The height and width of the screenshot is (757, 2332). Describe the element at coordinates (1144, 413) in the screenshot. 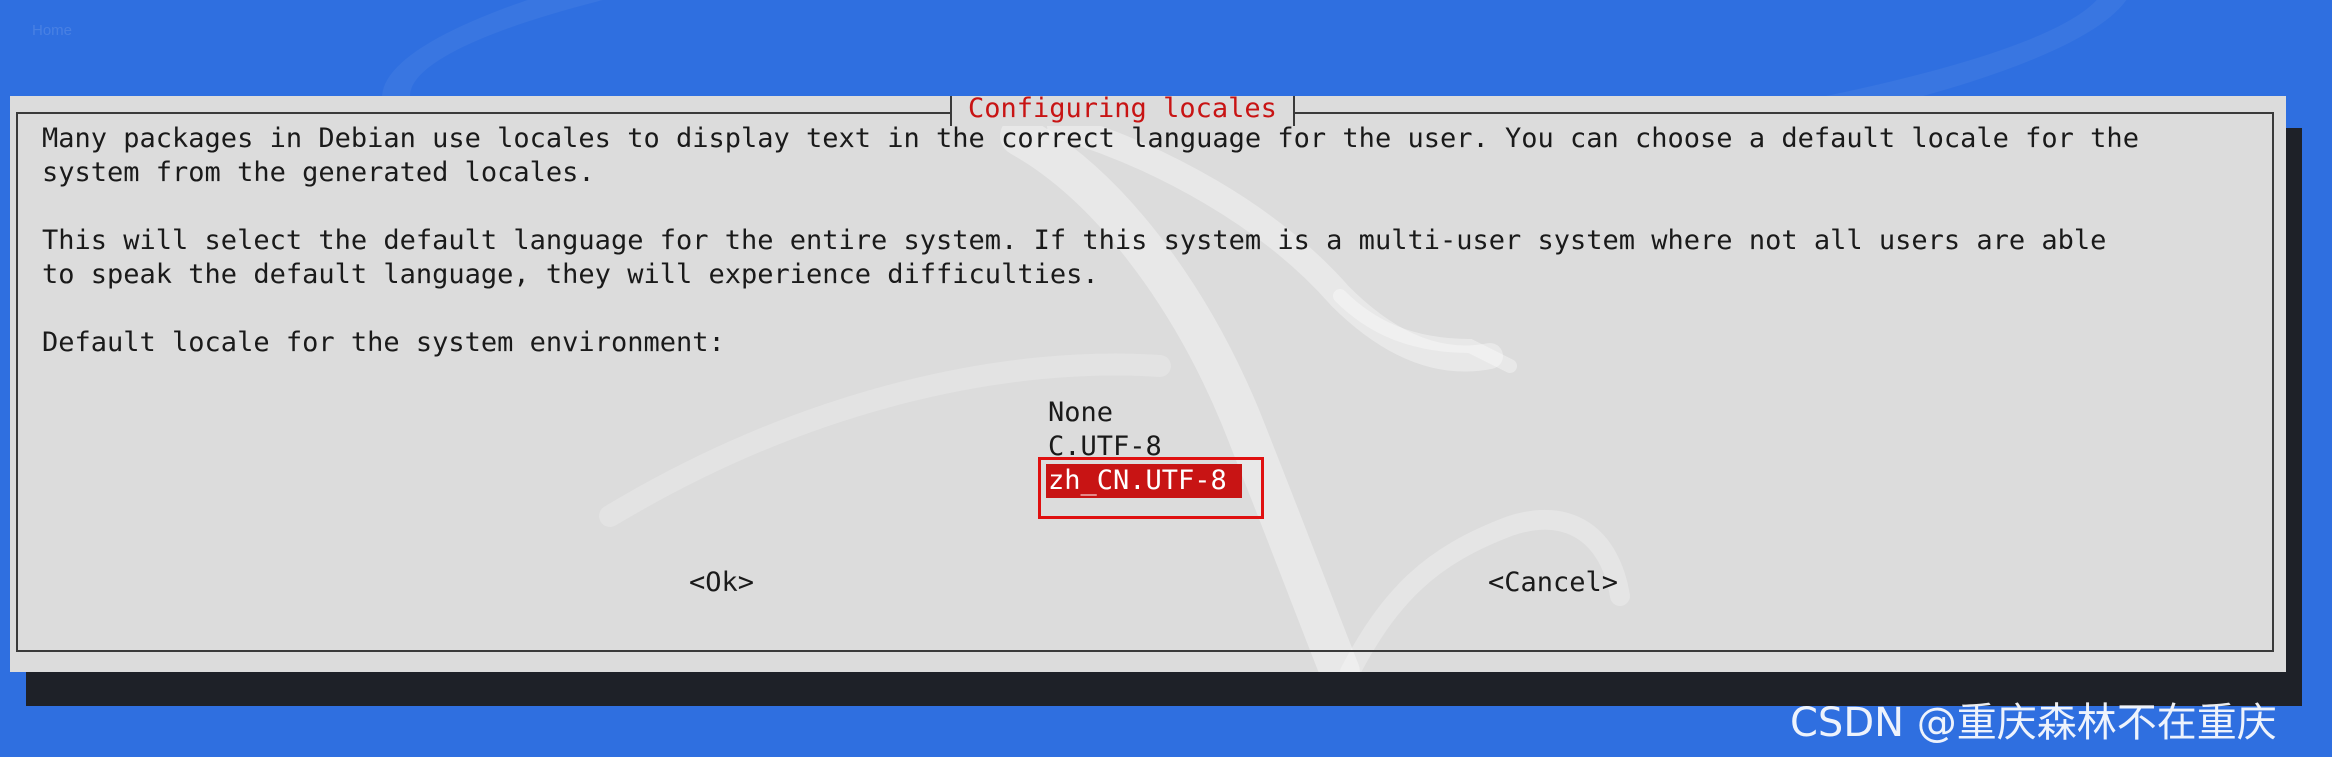

I see `locale-option-none: None` at that location.